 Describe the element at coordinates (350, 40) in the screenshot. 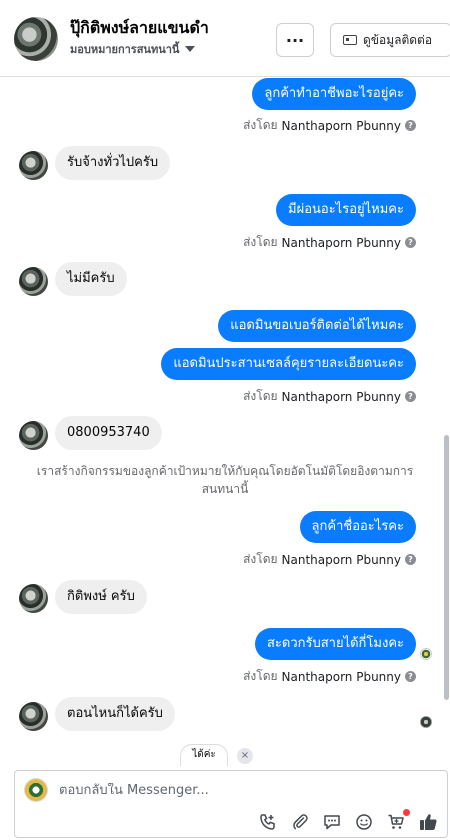

I see `contact-card-icon` at that location.